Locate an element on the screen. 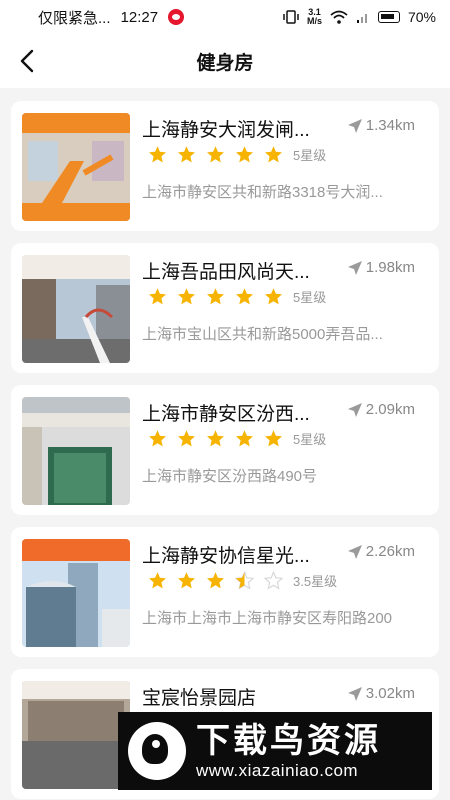  half-star-icon is located at coordinates (244, 580).